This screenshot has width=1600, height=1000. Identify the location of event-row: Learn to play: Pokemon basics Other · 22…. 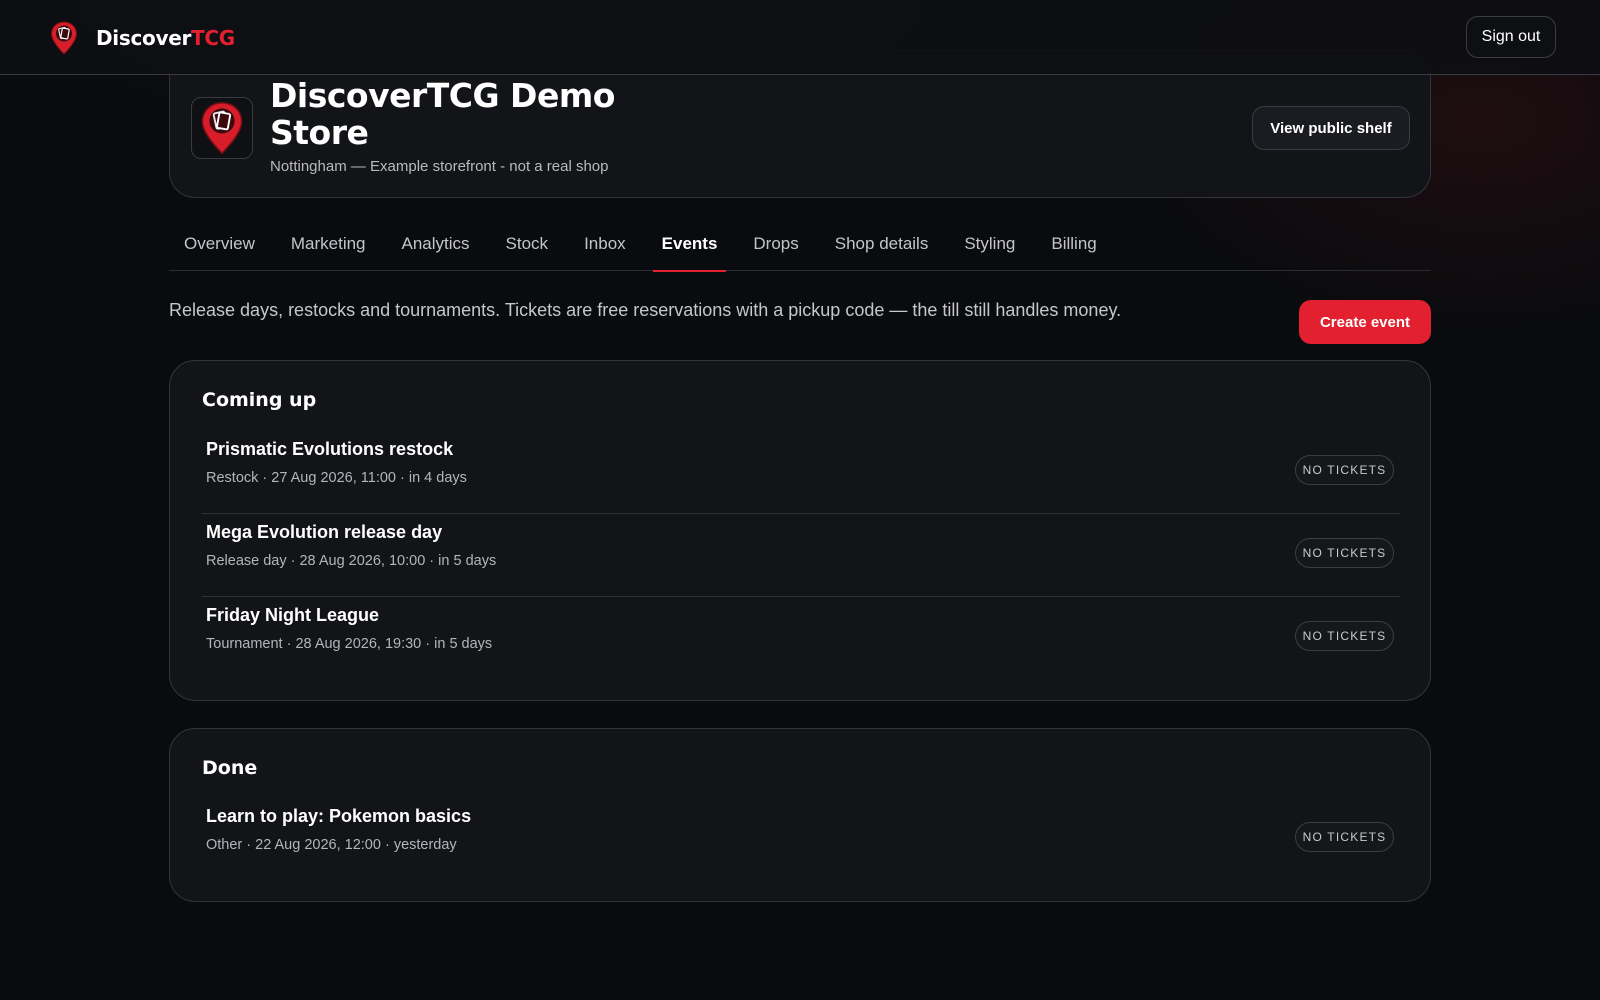
(801, 839).